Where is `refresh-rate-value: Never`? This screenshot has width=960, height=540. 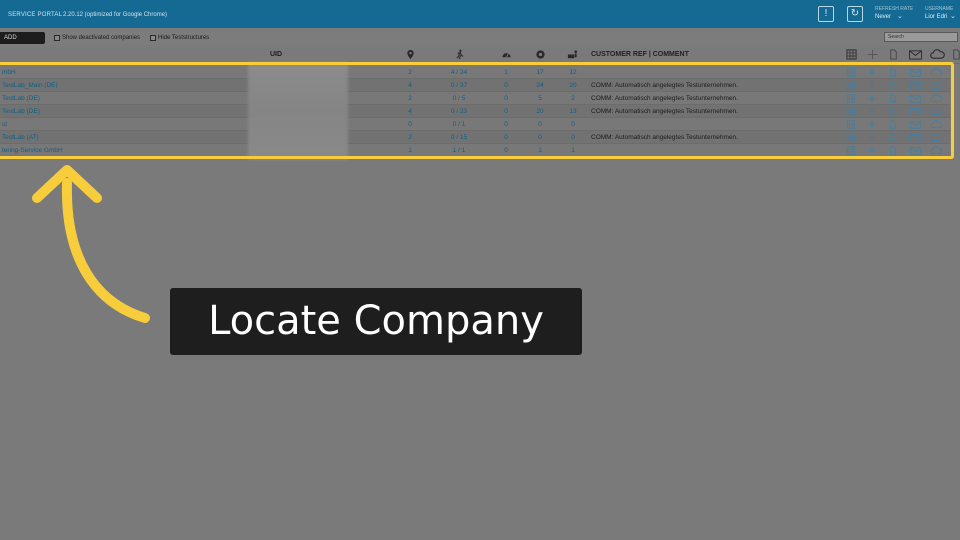
refresh-rate-value: Never is located at coordinates (883, 17).